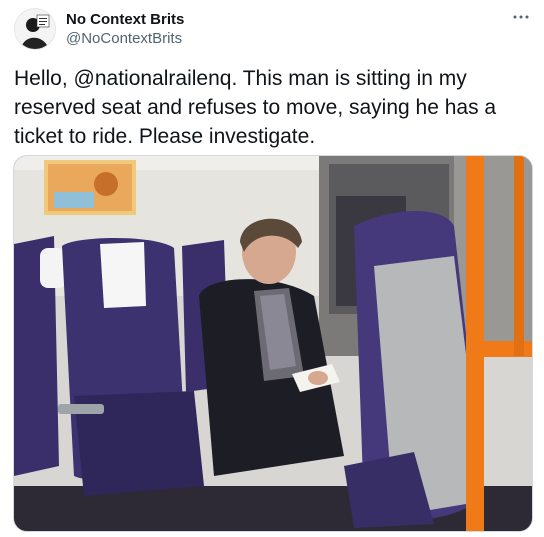 The width and height of the screenshot is (544, 537). I want to click on avatar, so click(35, 29).